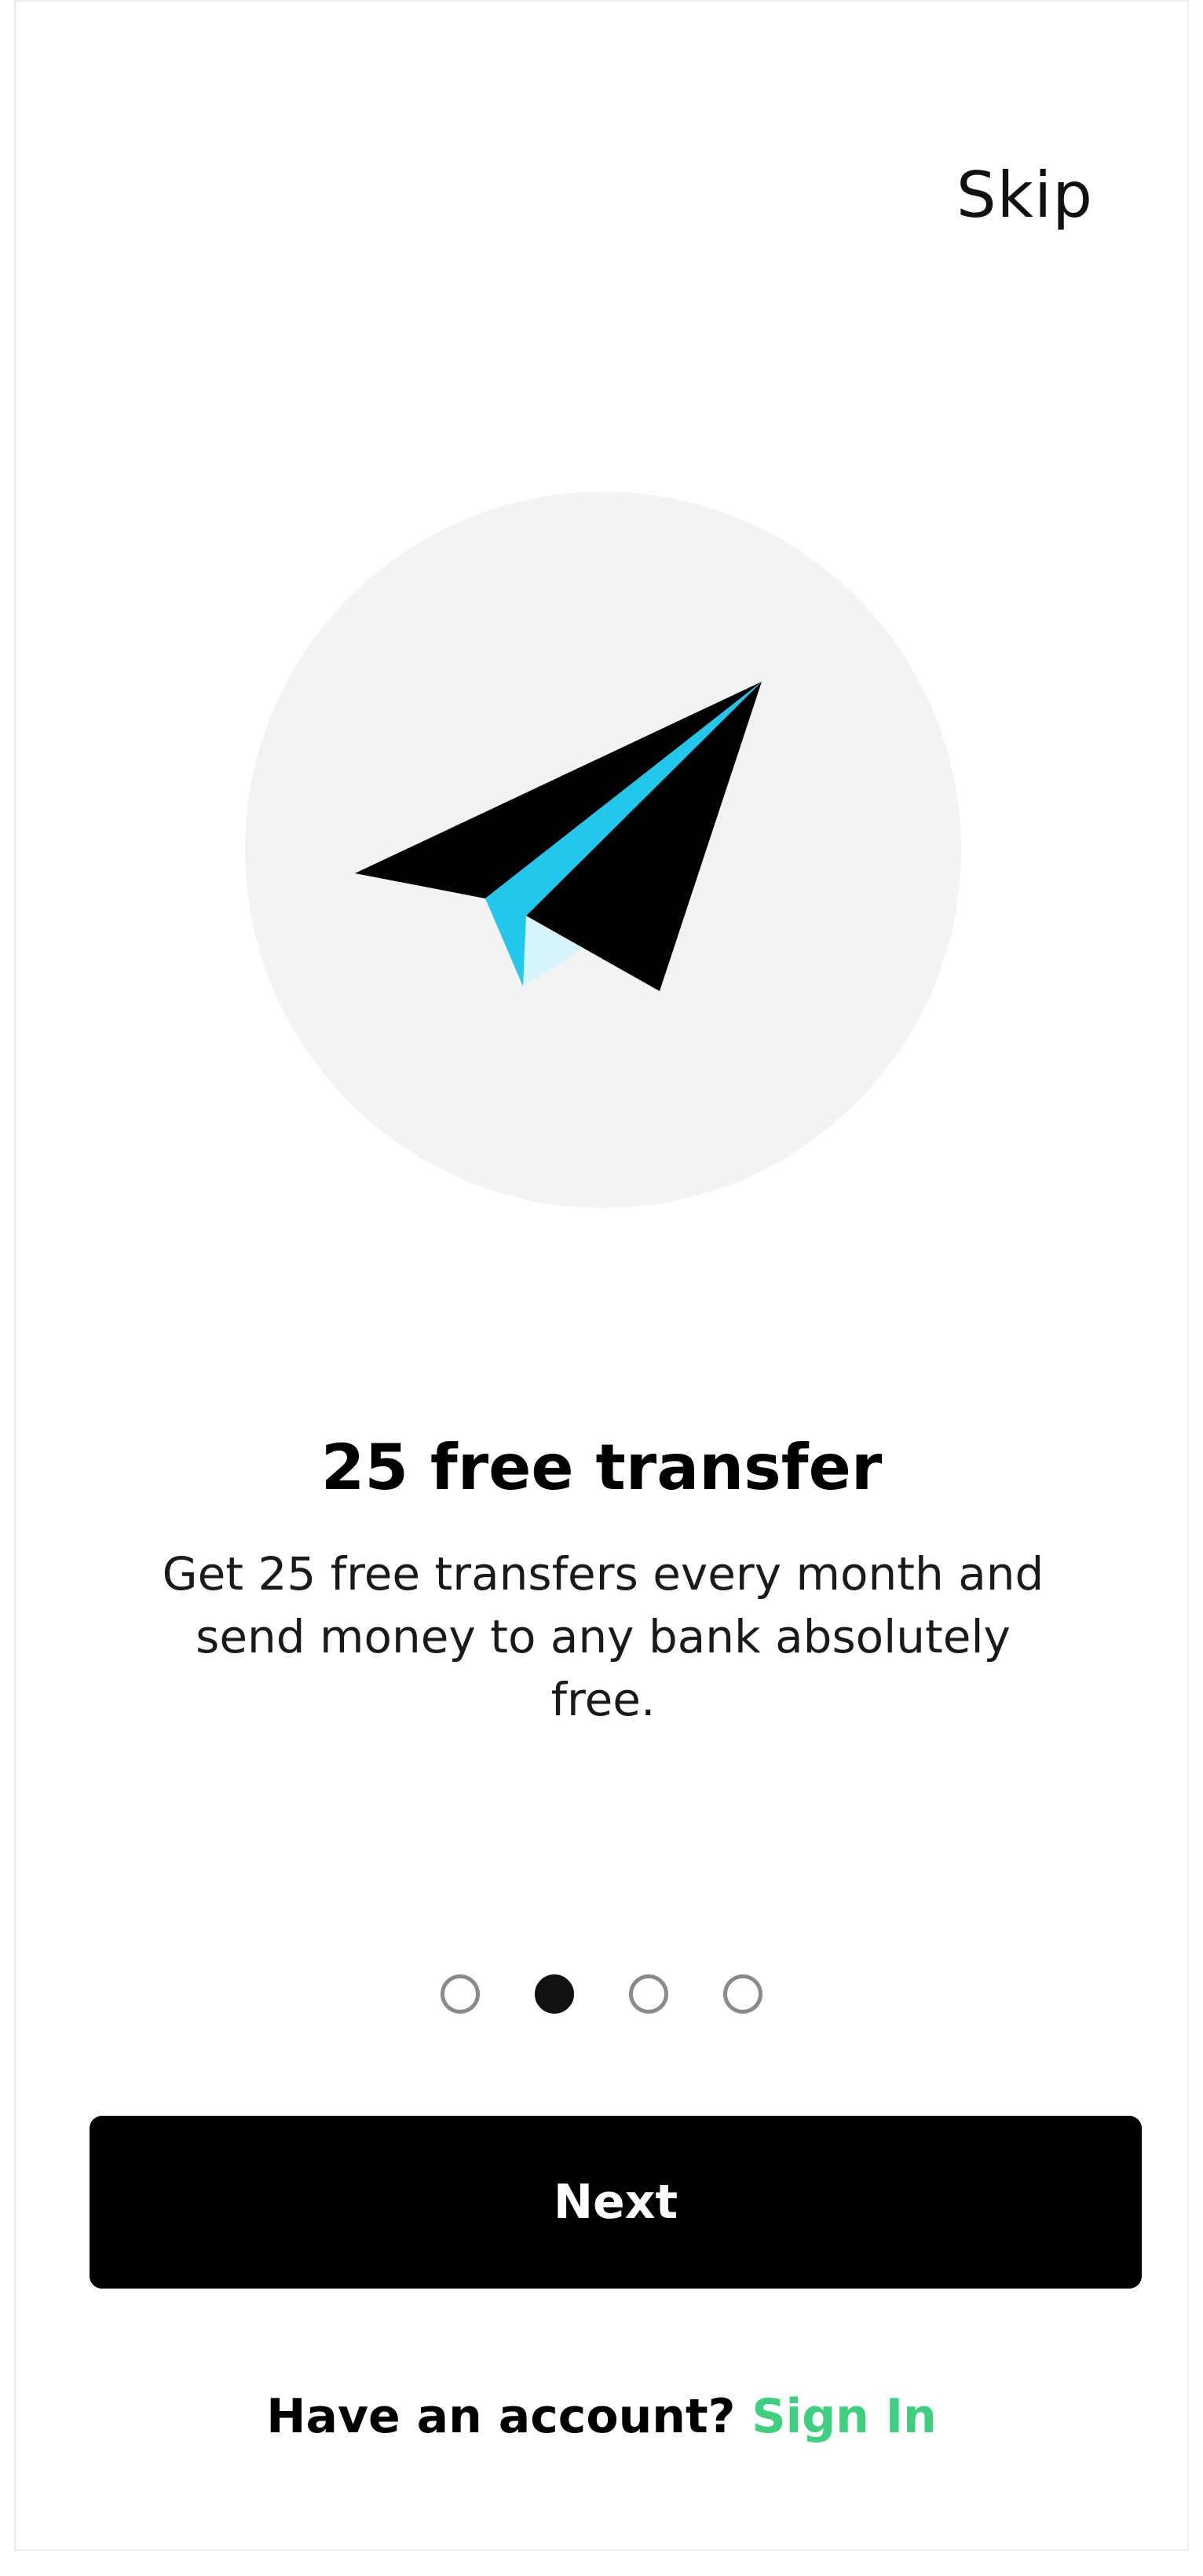  What do you see at coordinates (844, 2416) in the screenshot?
I see `signin-link: Sign In` at bounding box center [844, 2416].